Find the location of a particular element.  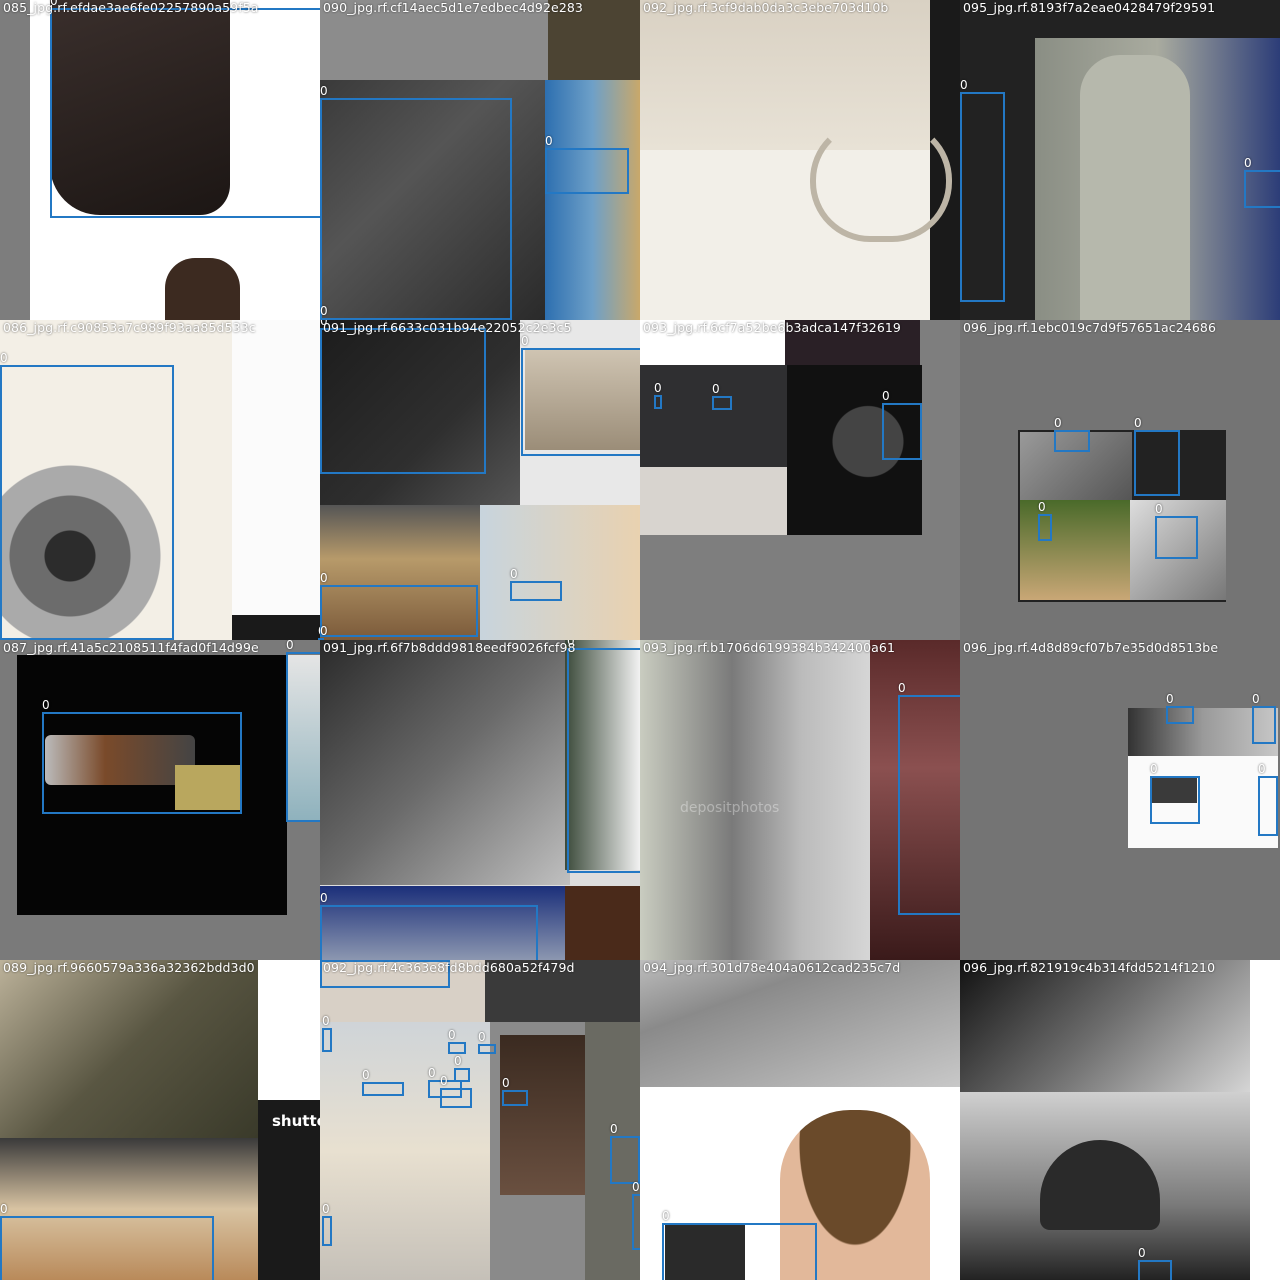

filename-label: 091_jpg.rf.6633c031b94e22052c2e3c5 is located at coordinates (447, 327).